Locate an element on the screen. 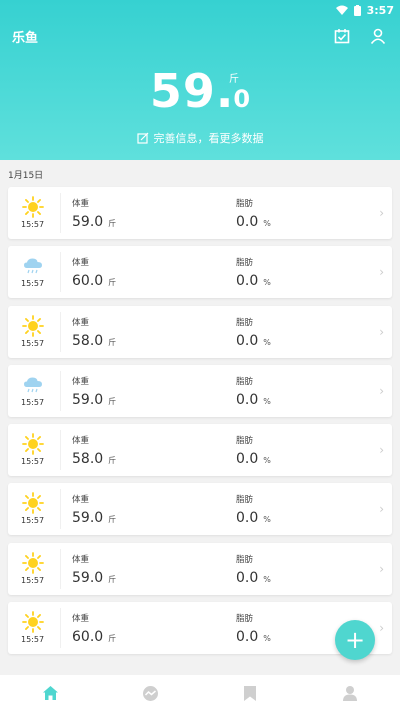 The height and width of the screenshot is (711, 400). weight-integer: 59 is located at coordinates (182, 91).